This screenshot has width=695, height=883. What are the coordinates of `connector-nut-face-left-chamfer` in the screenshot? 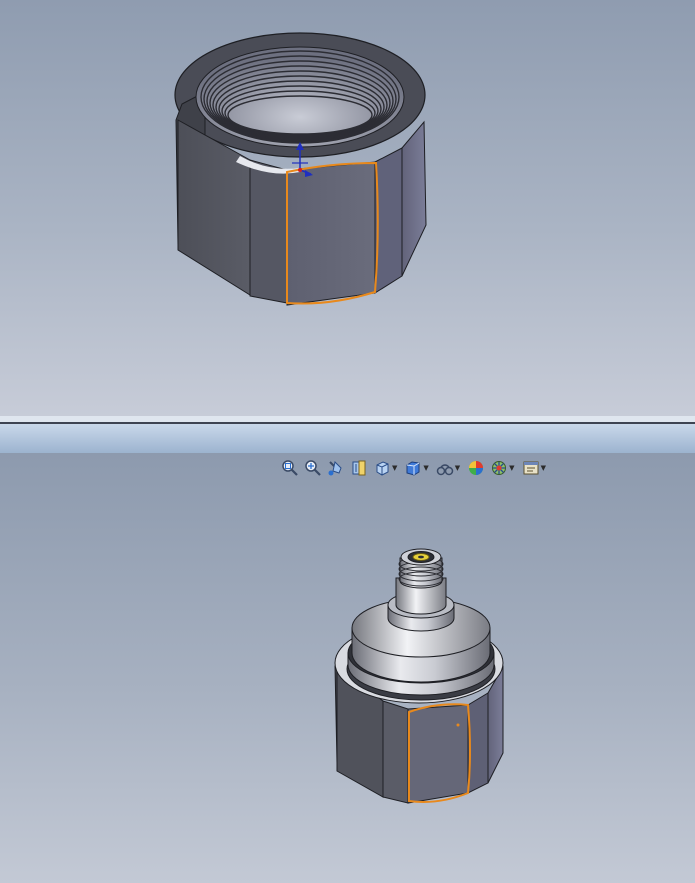 It's located at (395, 752).